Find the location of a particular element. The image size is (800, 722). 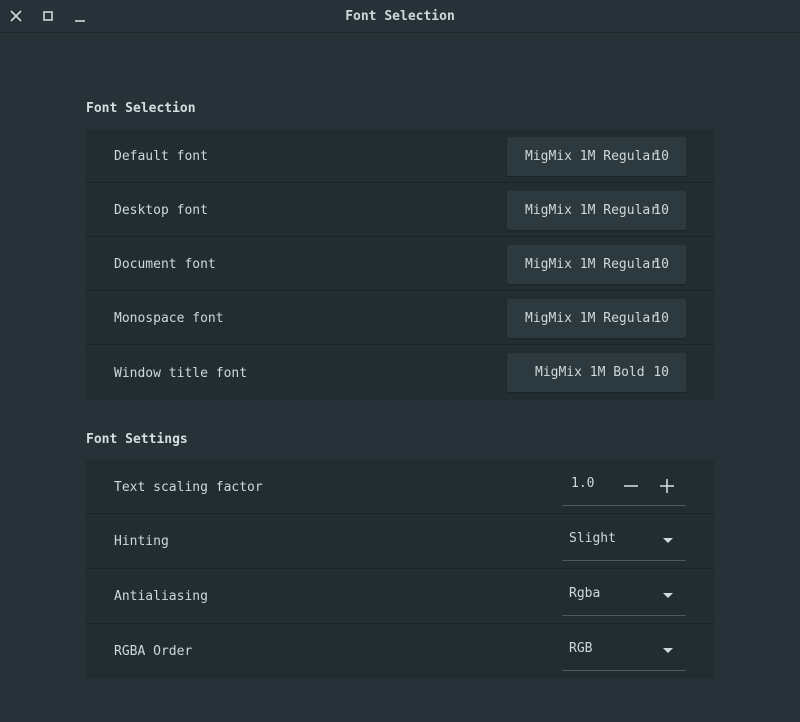

text-scaling-spinbutton: 1.0 is located at coordinates (624, 483).